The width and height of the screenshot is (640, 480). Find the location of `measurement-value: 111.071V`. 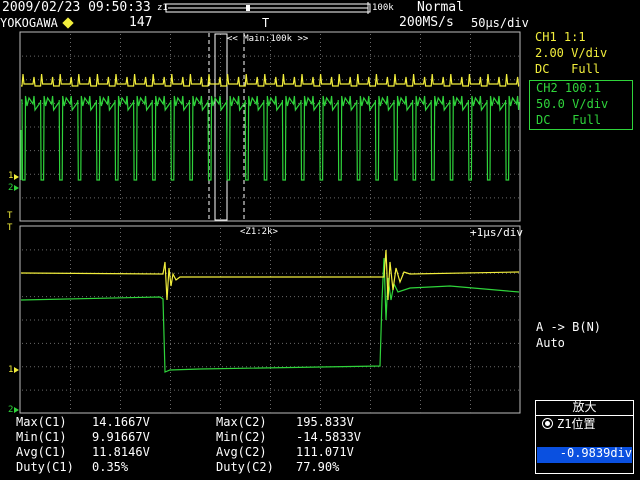

measurement-value: 111.071V is located at coordinates (325, 452).